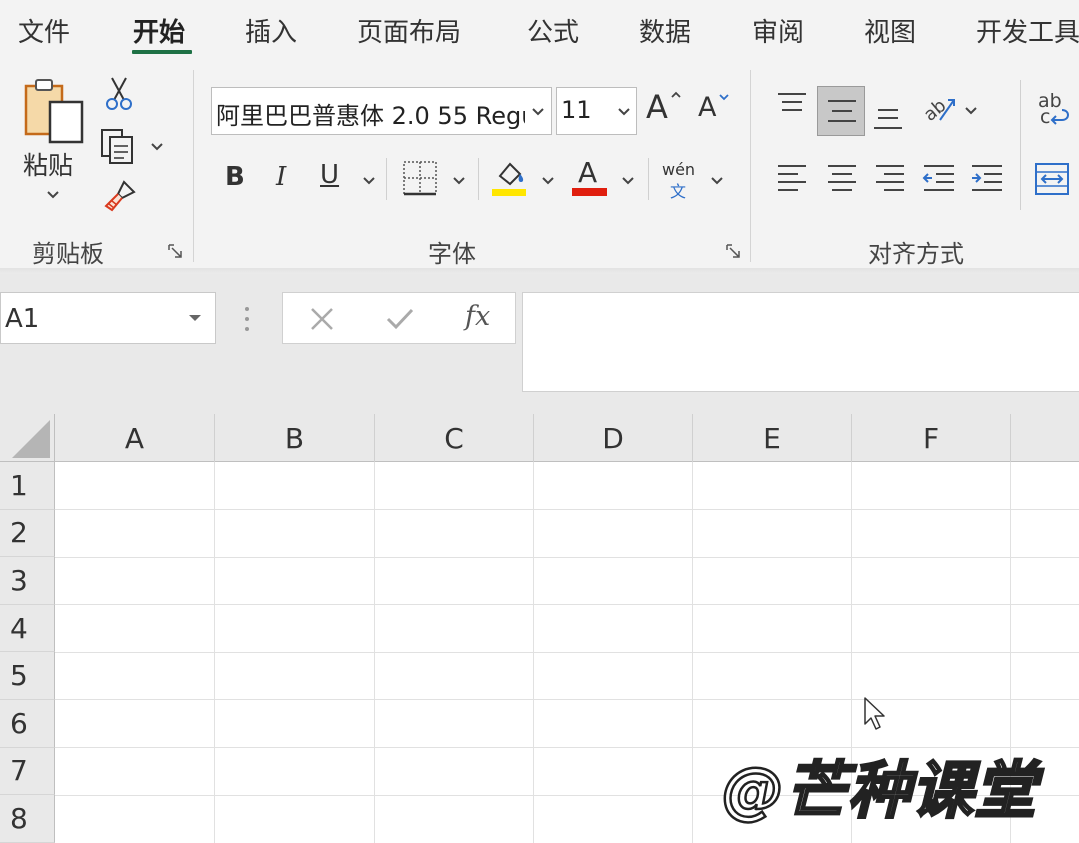 This screenshot has width=1079, height=843. What do you see at coordinates (734, 252) in the screenshot?
I see `font-dialog-launcher-icon` at bounding box center [734, 252].